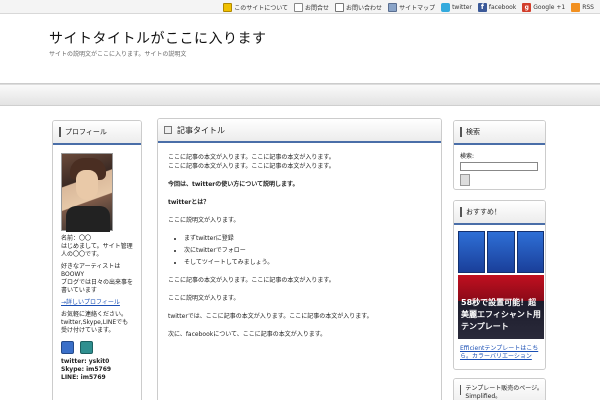 This screenshot has width=600, height=400. What do you see at coordinates (228, 7) in the screenshot?
I see `pencil-icon` at bounding box center [228, 7].